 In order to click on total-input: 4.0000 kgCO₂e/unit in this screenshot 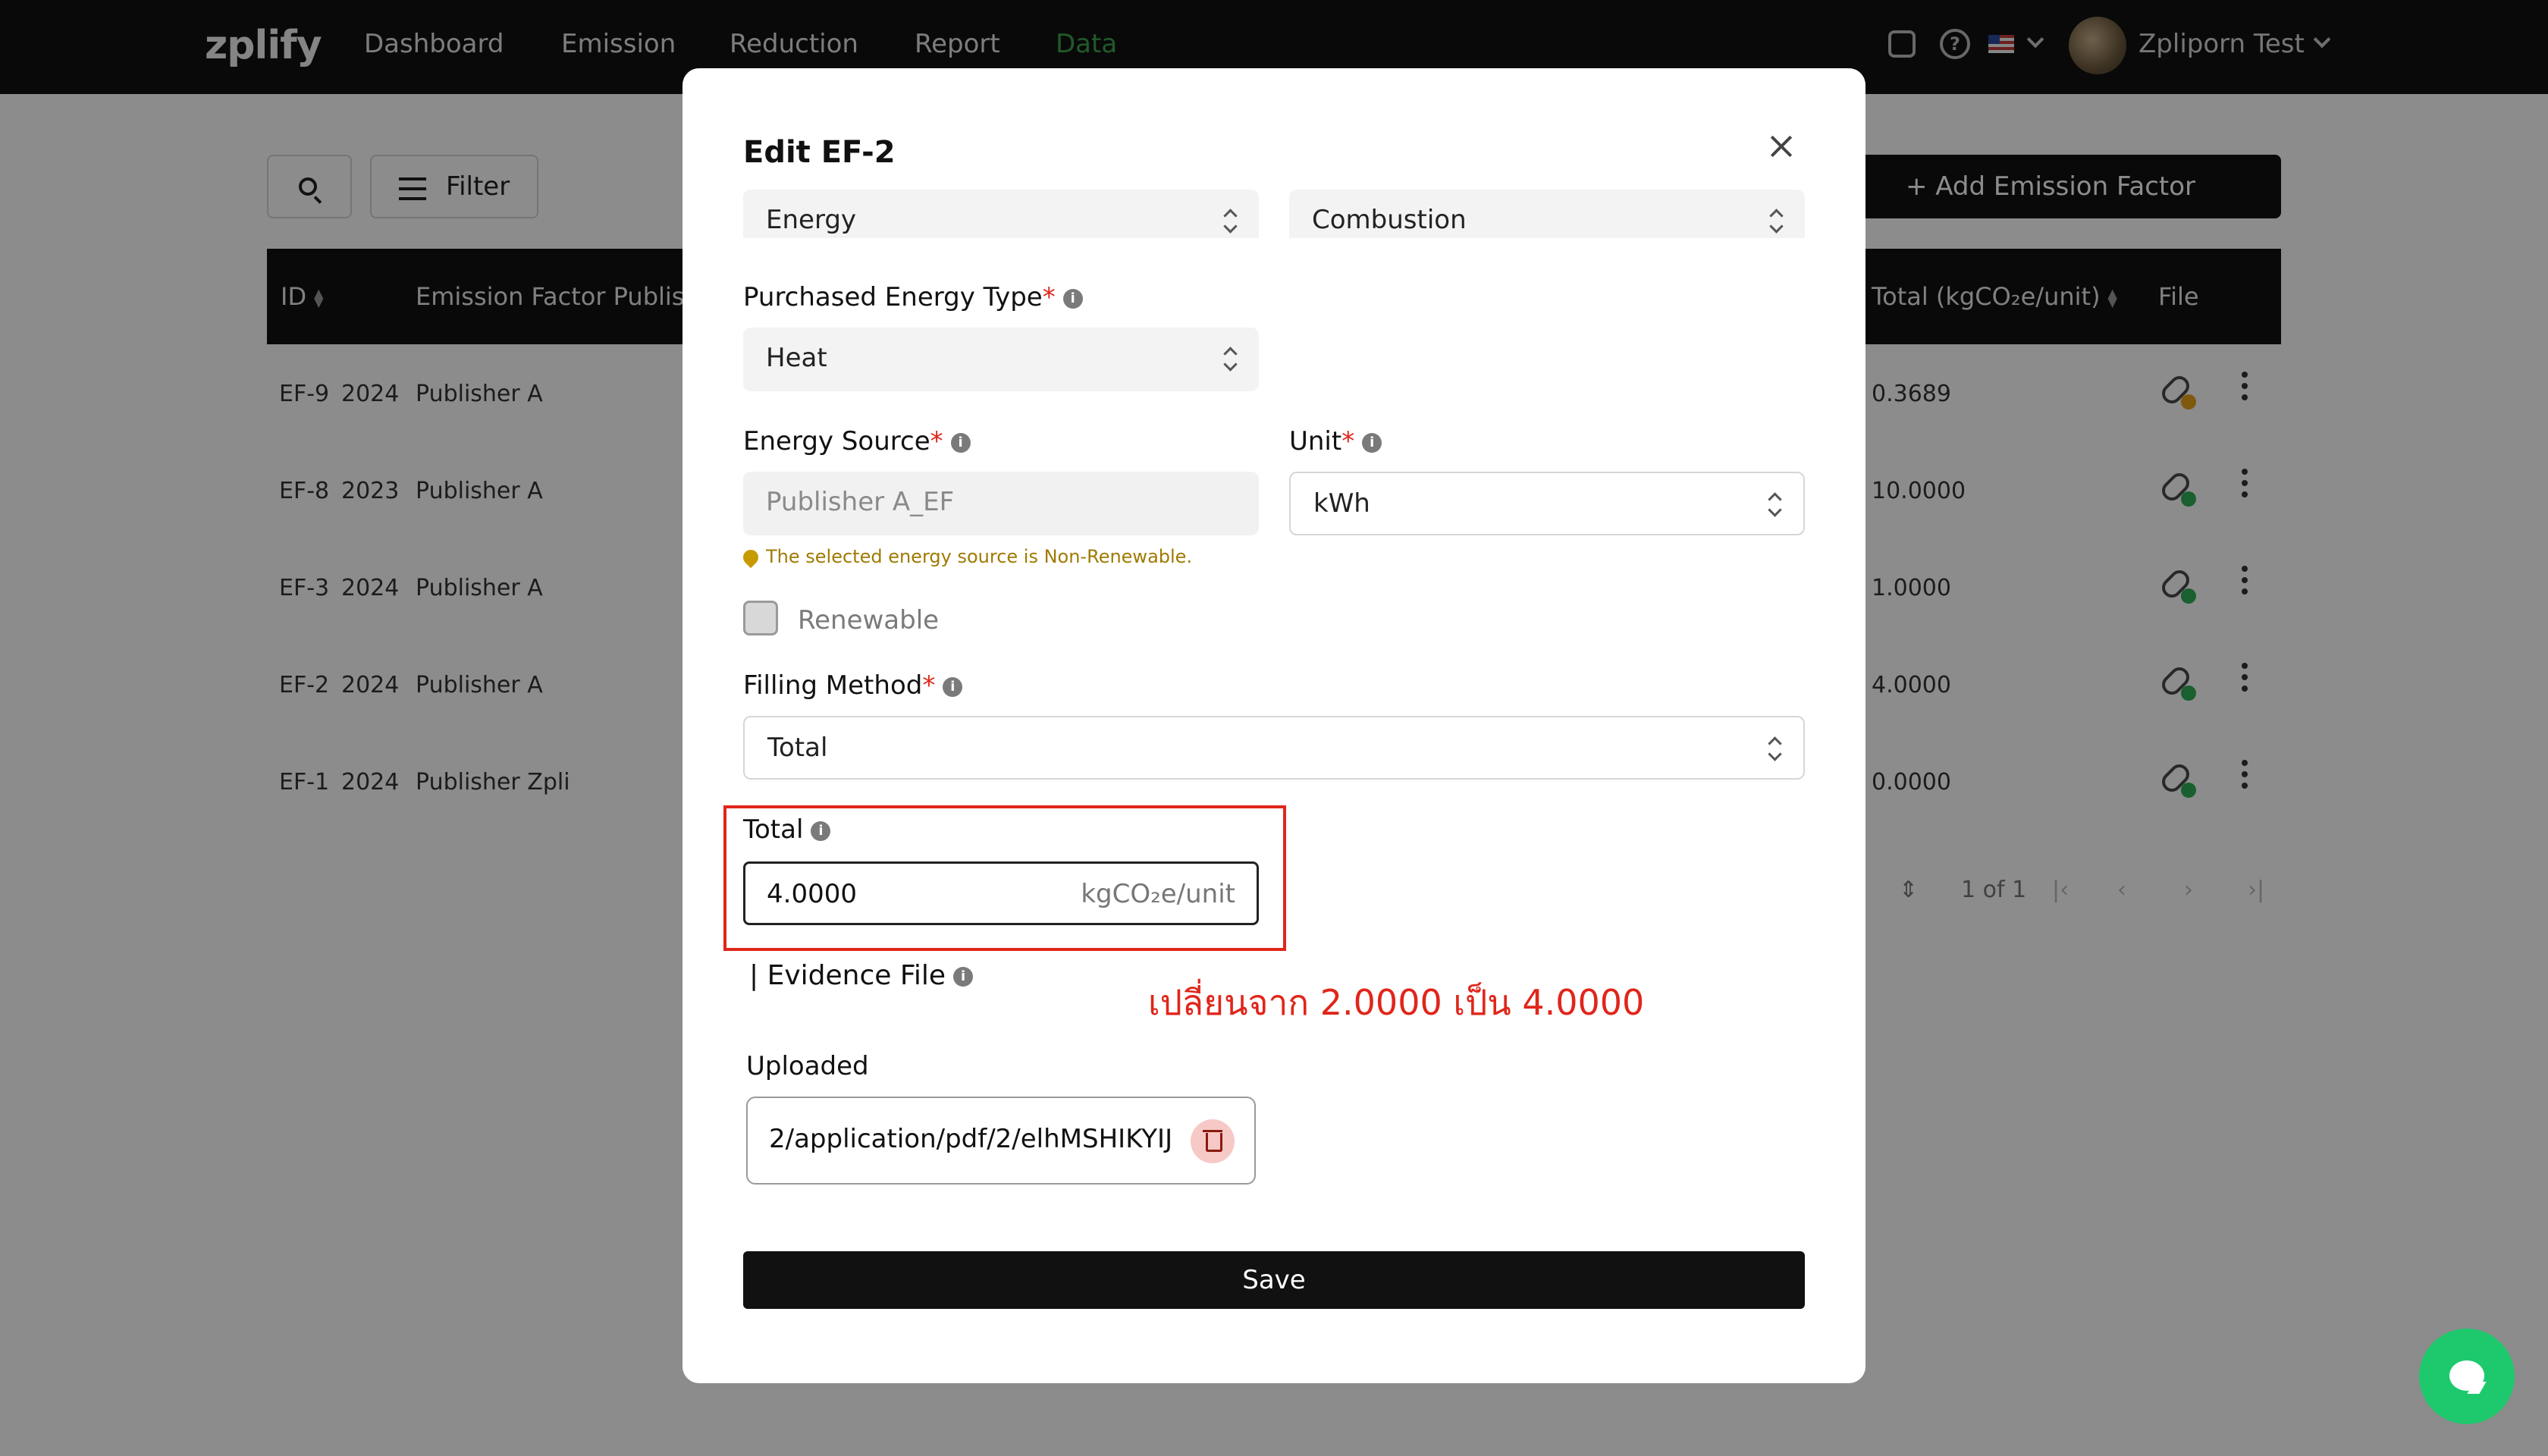, I will do `click(1001, 893)`.